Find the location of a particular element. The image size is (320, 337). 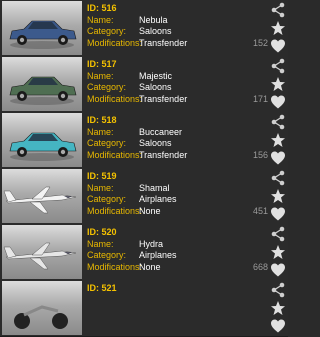

favorite-count: 668 is located at coordinates (260, 267).